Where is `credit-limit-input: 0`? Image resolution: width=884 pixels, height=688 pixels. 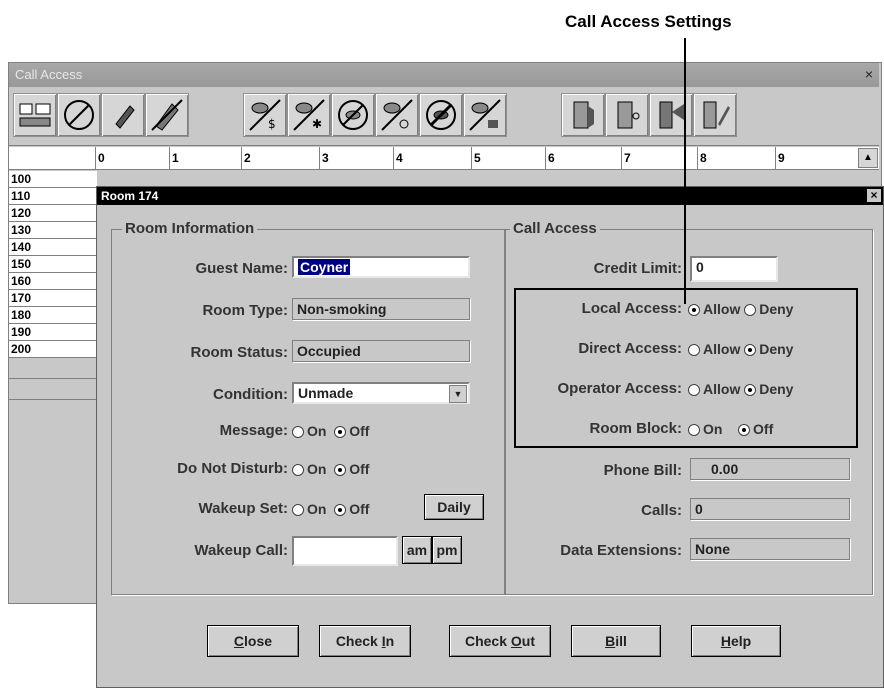 credit-limit-input: 0 is located at coordinates (734, 269).